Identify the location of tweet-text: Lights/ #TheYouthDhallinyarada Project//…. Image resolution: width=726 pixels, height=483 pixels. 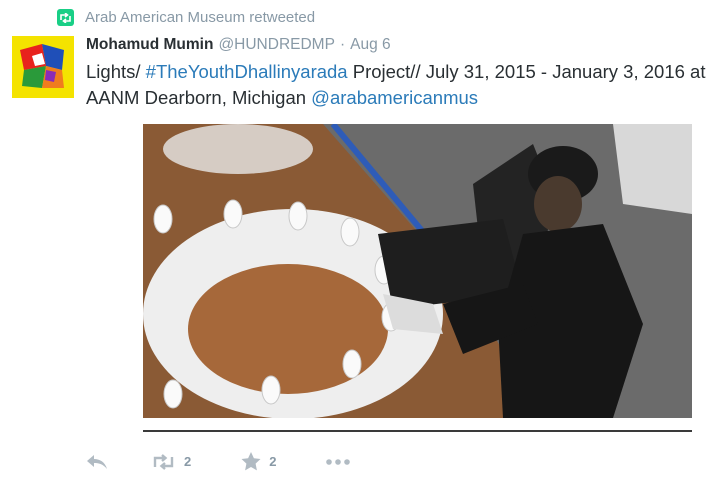
(396, 85).